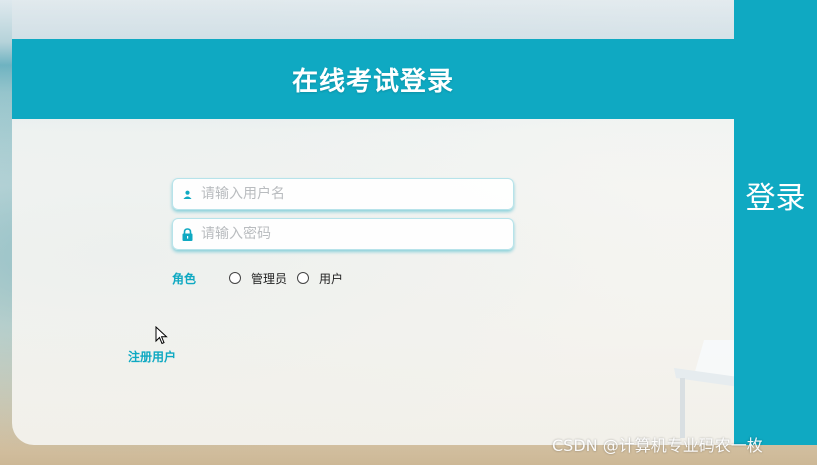  Describe the element at coordinates (184, 278) in the screenshot. I see `role-label: 角色` at that location.